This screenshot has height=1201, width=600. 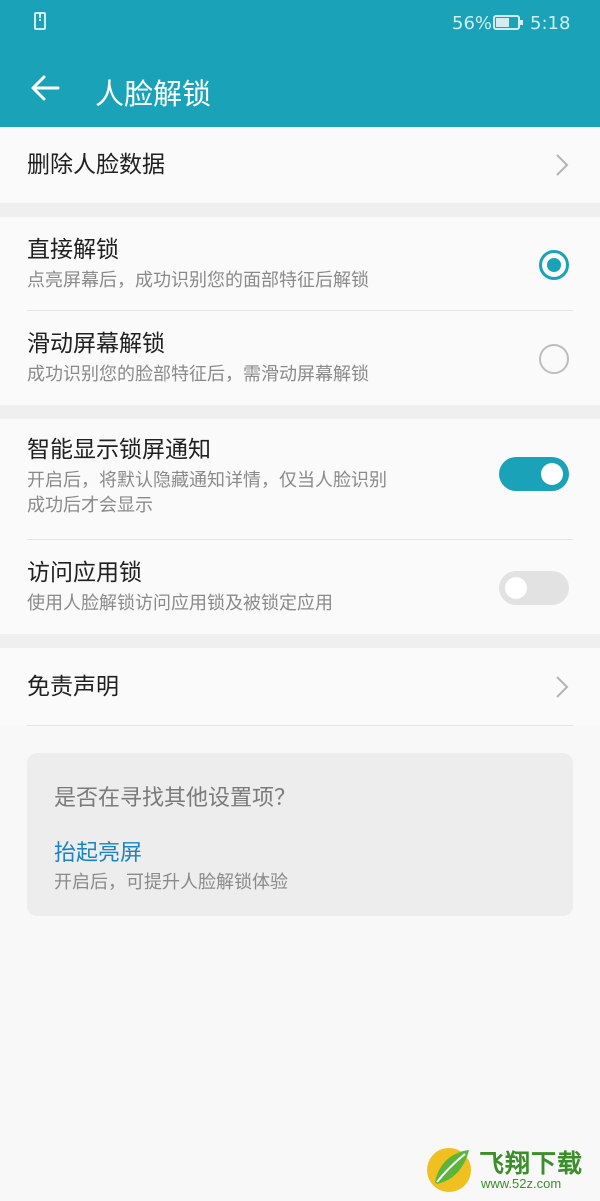 What do you see at coordinates (531, 1163) in the screenshot?
I see `watermark-brand: 飞翔下载` at bounding box center [531, 1163].